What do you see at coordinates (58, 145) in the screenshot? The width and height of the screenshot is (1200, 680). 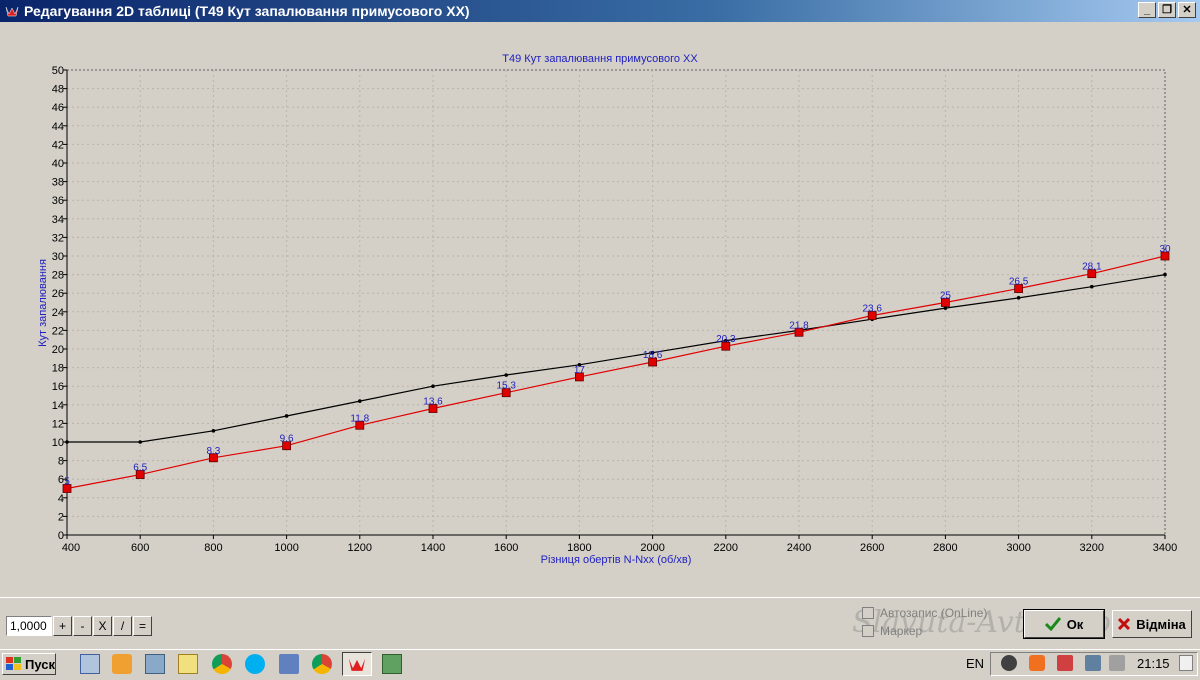 I see `y-tick-label: 42` at bounding box center [58, 145].